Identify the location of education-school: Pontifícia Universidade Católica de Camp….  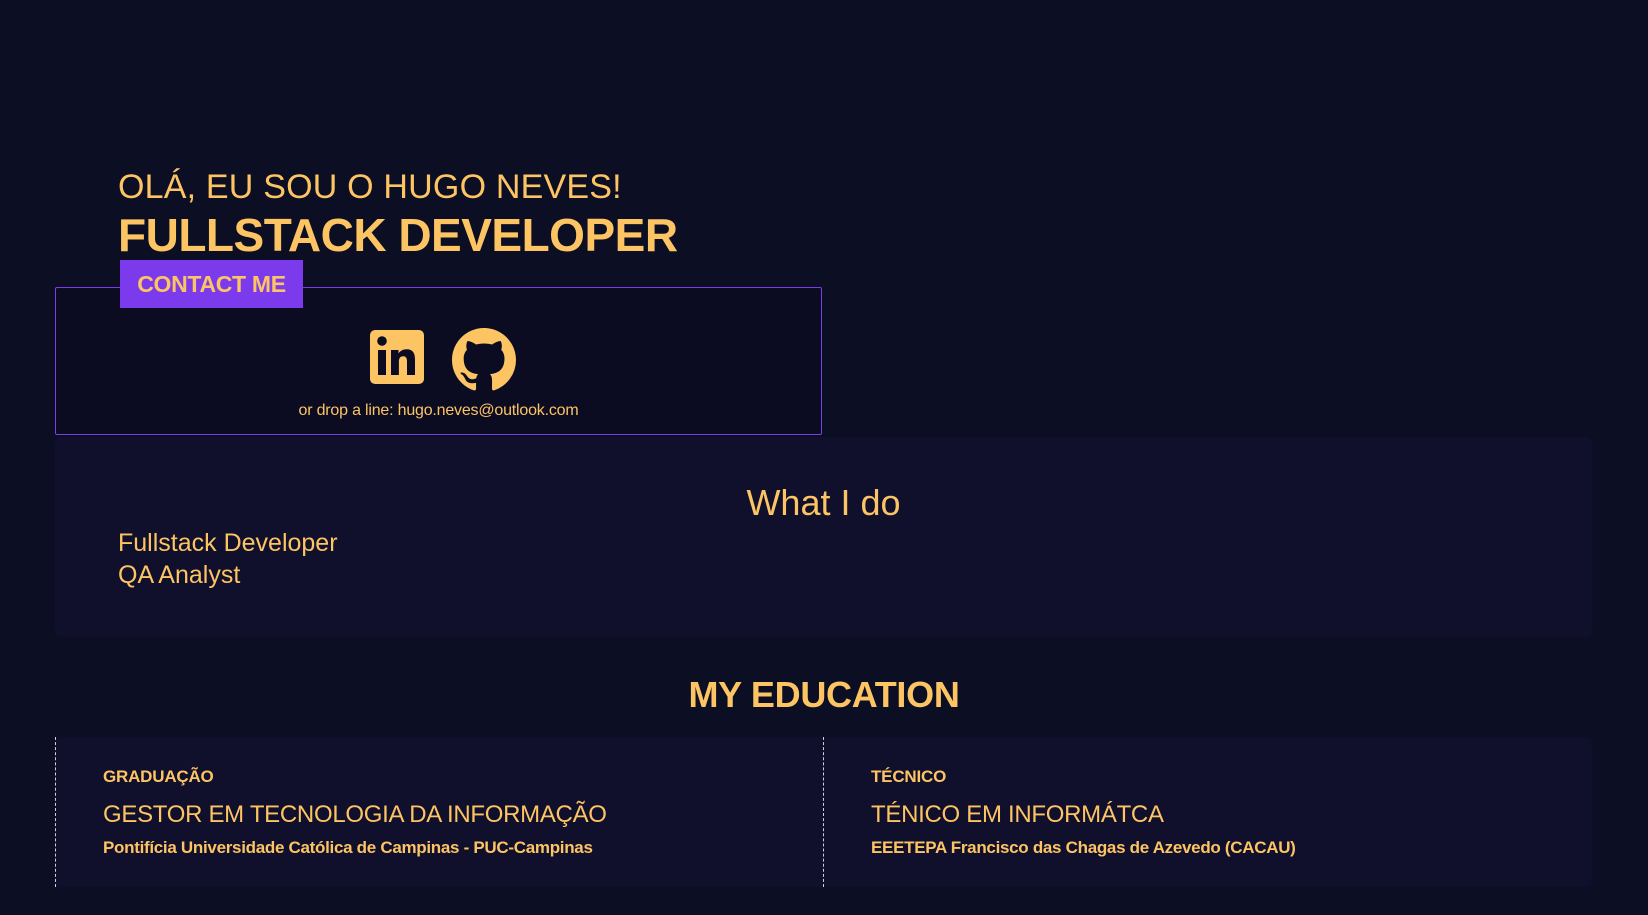
(348, 847).